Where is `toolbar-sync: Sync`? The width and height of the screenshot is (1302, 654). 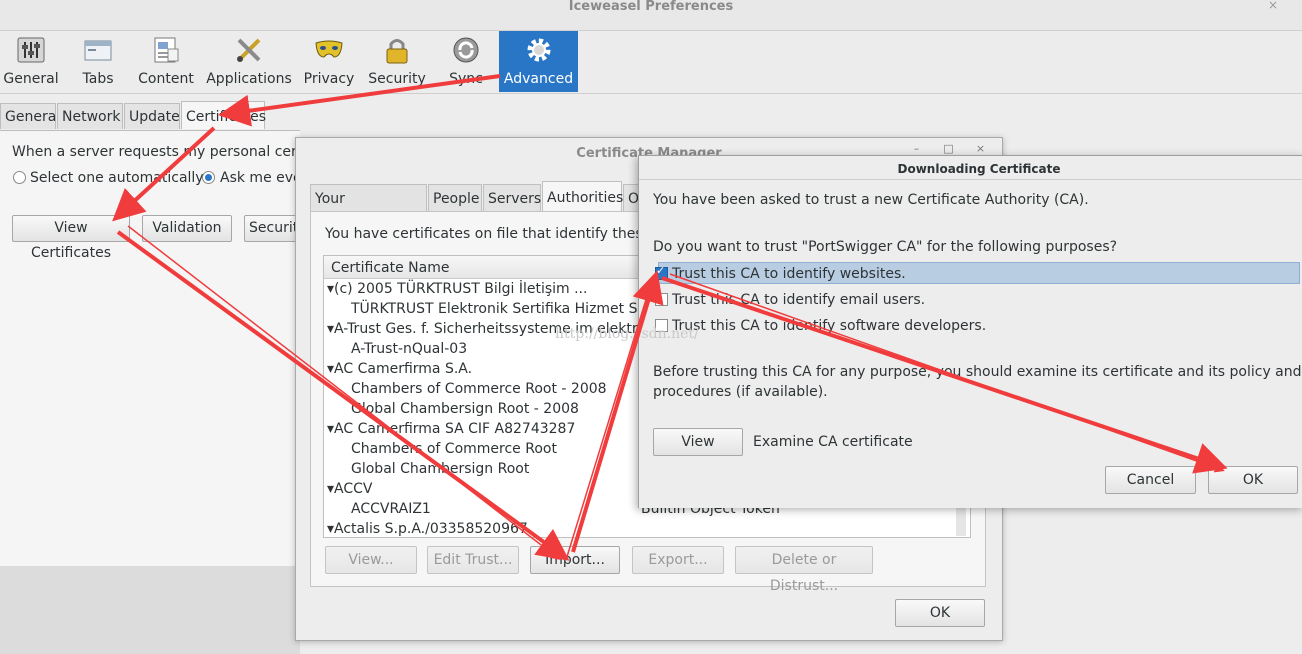
toolbar-sync: Sync is located at coordinates (466, 61).